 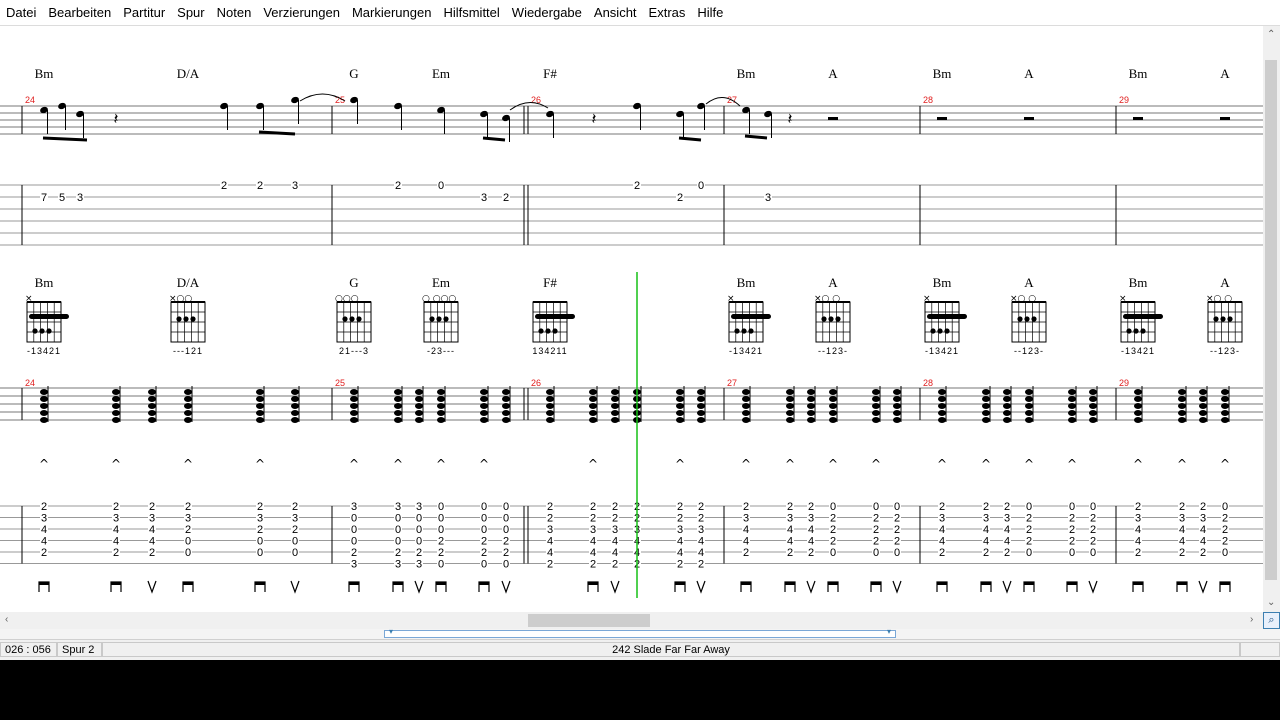 What do you see at coordinates (234, 12) in the screenshot?
I see `menu-noten: Noten` at bounding box center [234, 12].